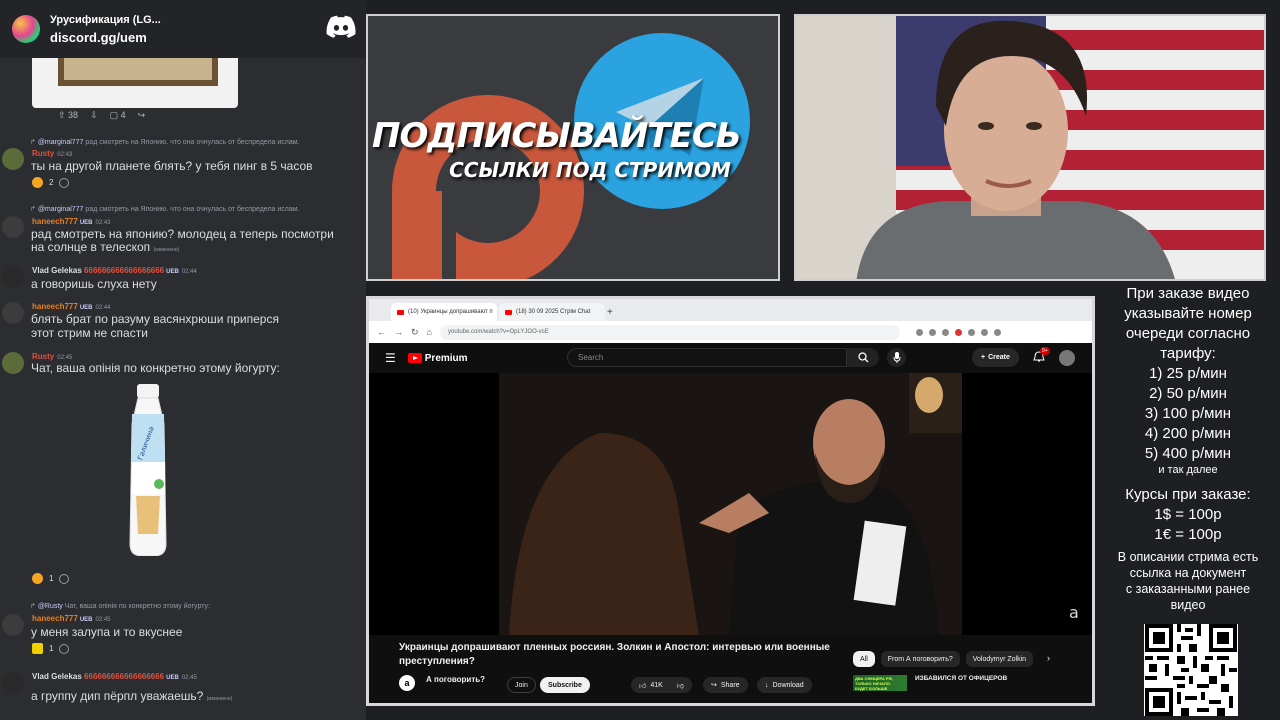  What do you see at coordinates (26, 29) in the screenshot?
I see `server-icon` at bounding box center [26, 29].